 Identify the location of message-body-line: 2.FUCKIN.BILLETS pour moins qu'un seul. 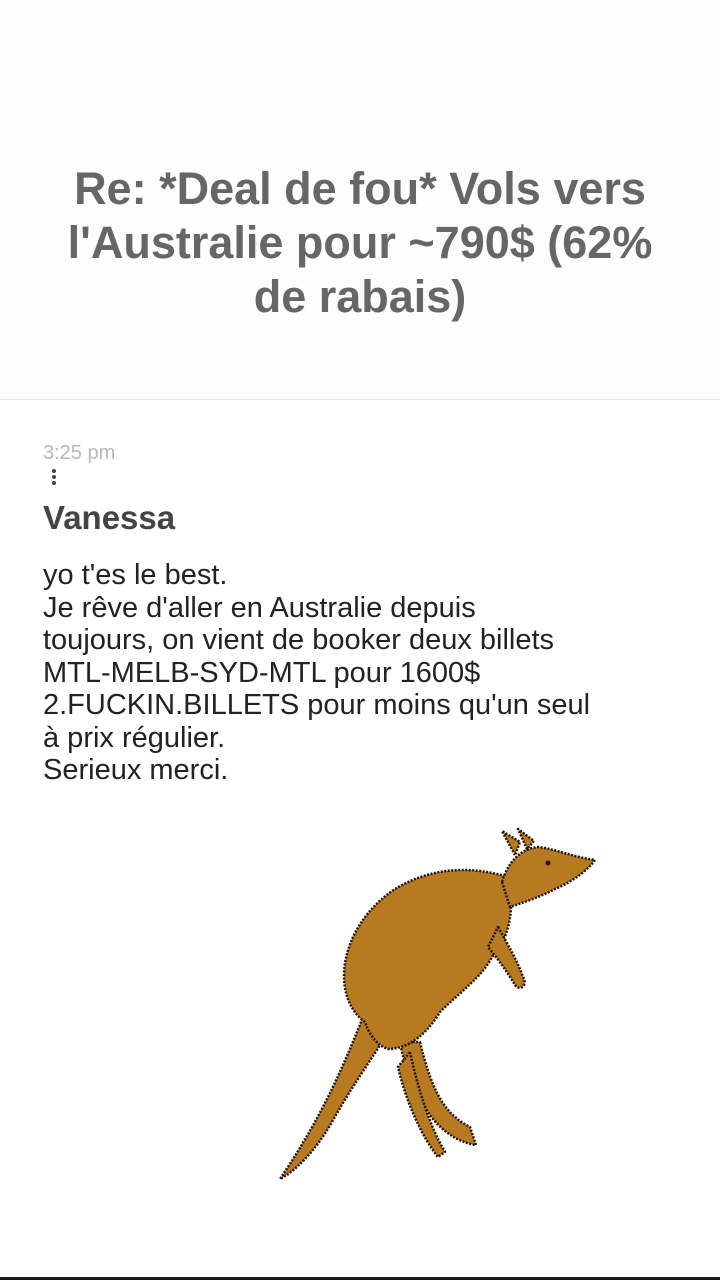
(317, 705).